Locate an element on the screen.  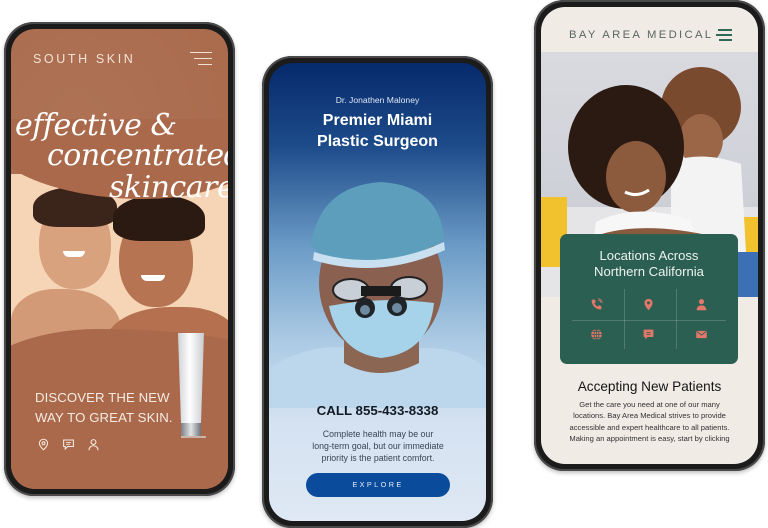
page-title: Premier Miami Plastic Surgeon is located at coordinates (377, 131).